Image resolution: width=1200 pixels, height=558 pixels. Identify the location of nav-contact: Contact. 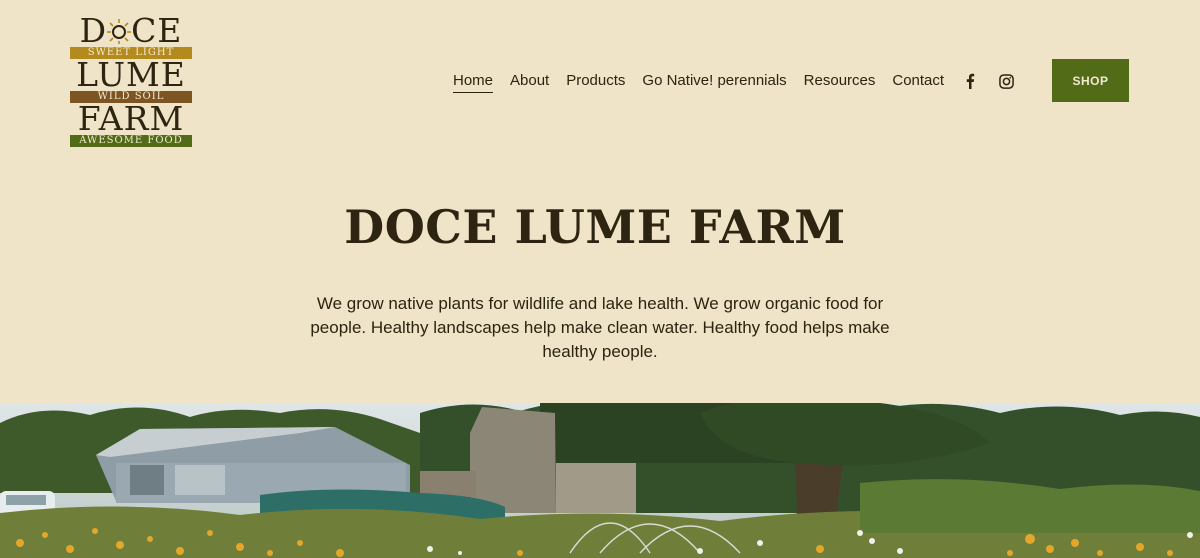
(918, 81).